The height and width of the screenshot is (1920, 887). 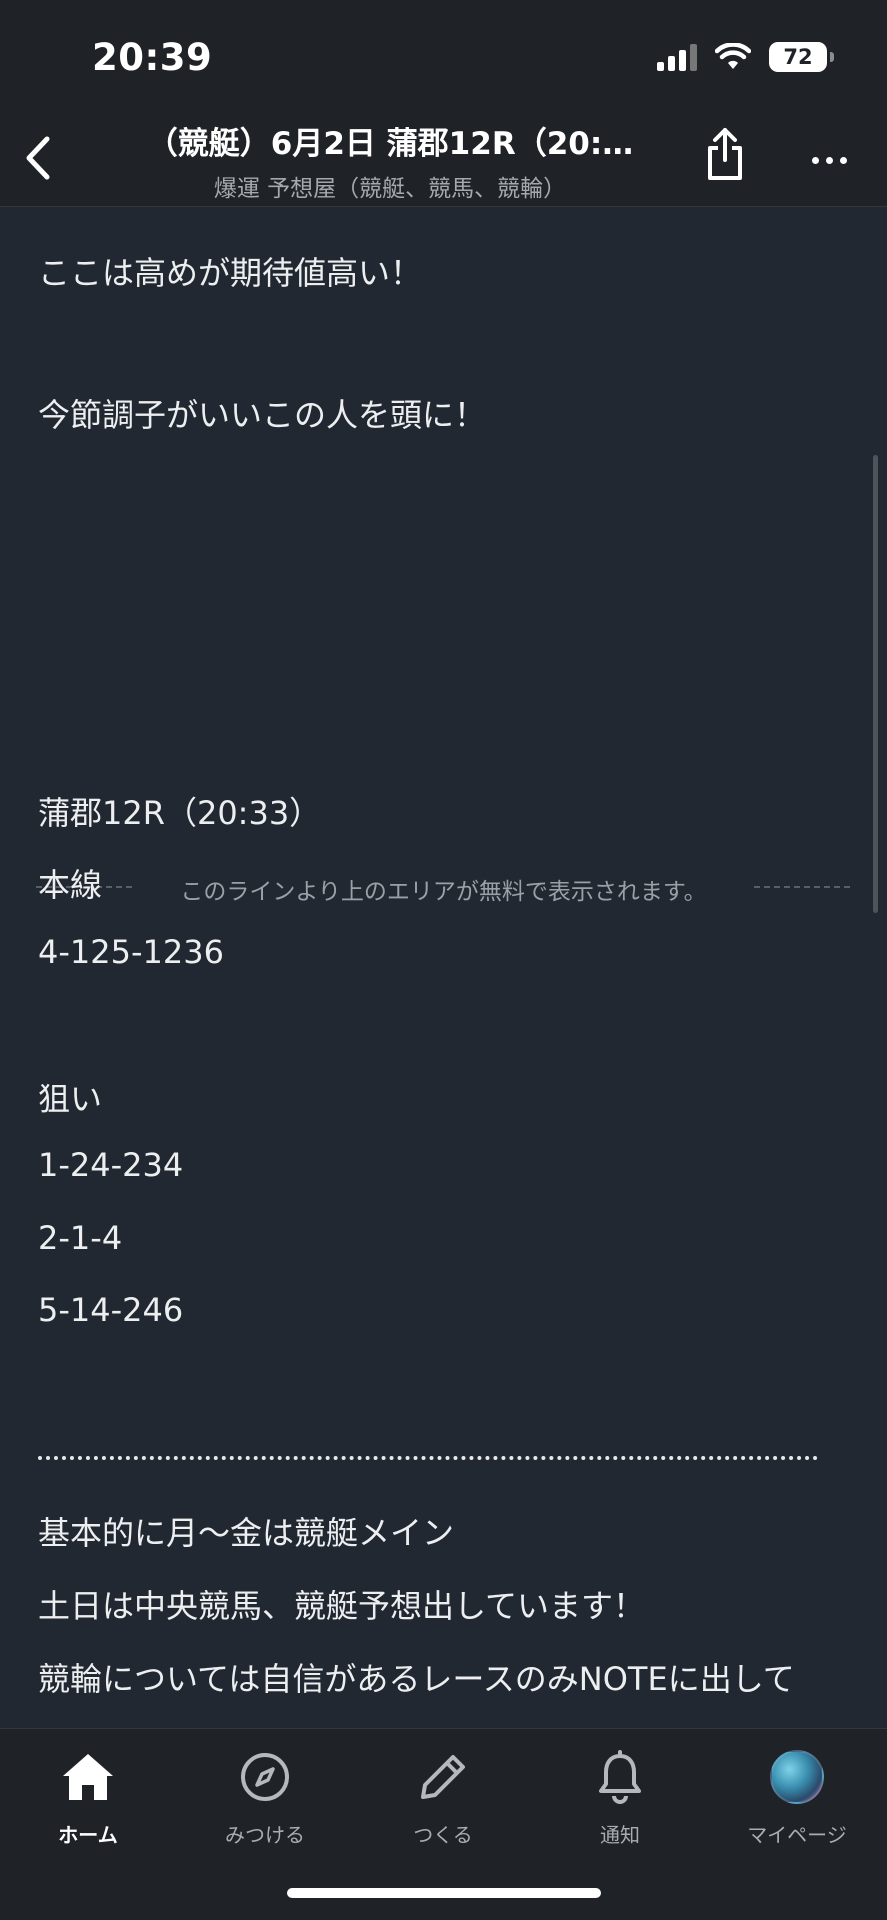 I want to click on tab-label: ホーム, so click(x=88, y=1835).